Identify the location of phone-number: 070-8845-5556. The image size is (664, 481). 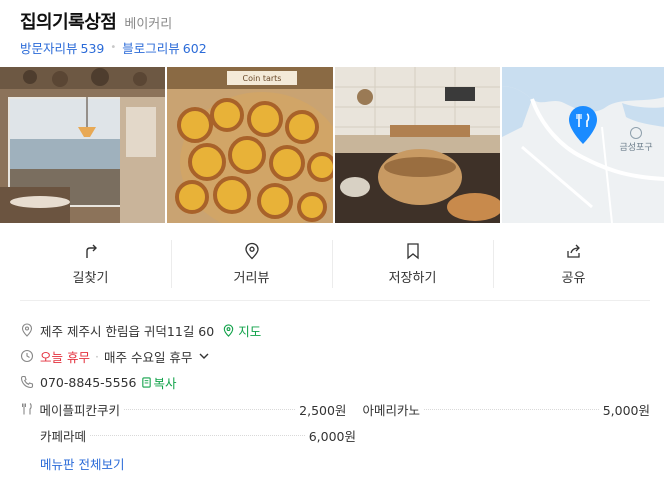
(88, 382).